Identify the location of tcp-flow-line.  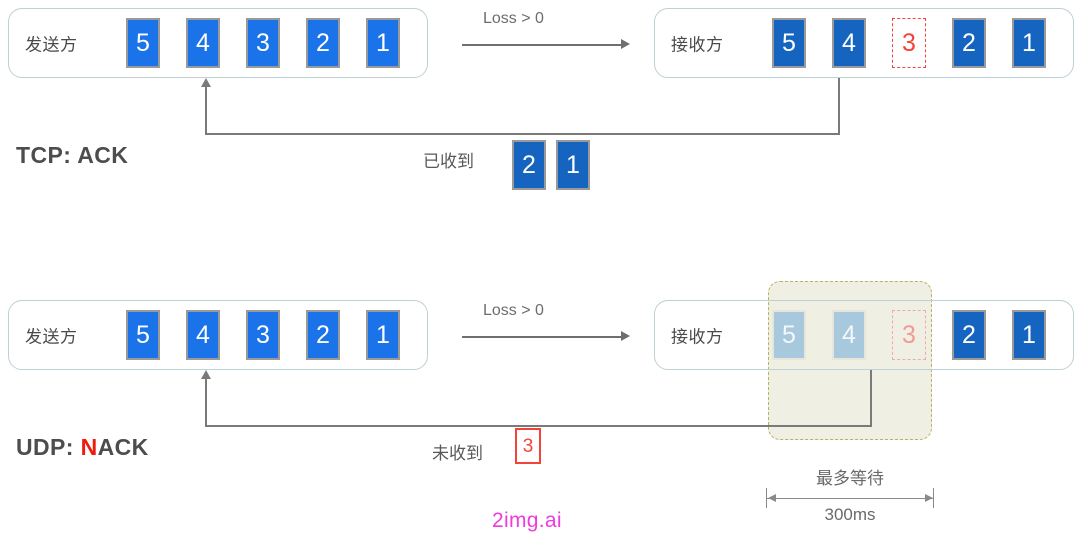
(543, 45).